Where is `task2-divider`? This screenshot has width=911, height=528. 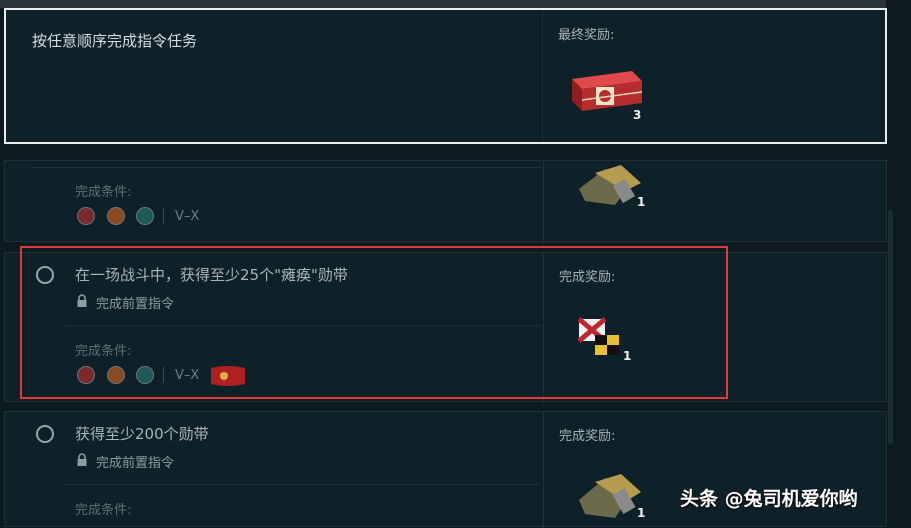 task2-divider is located at coordinates (543, 470).